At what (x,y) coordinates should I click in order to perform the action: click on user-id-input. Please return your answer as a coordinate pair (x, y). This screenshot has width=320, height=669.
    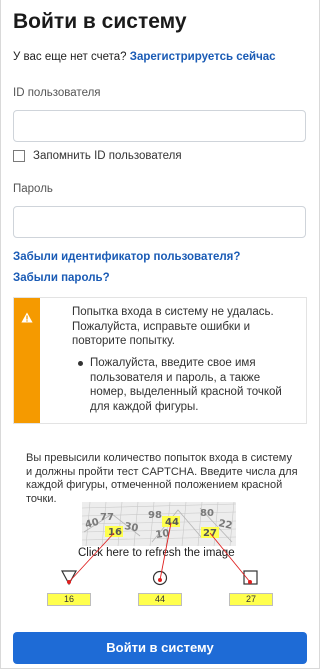
    Looking at the image, I should click on (159, 126).